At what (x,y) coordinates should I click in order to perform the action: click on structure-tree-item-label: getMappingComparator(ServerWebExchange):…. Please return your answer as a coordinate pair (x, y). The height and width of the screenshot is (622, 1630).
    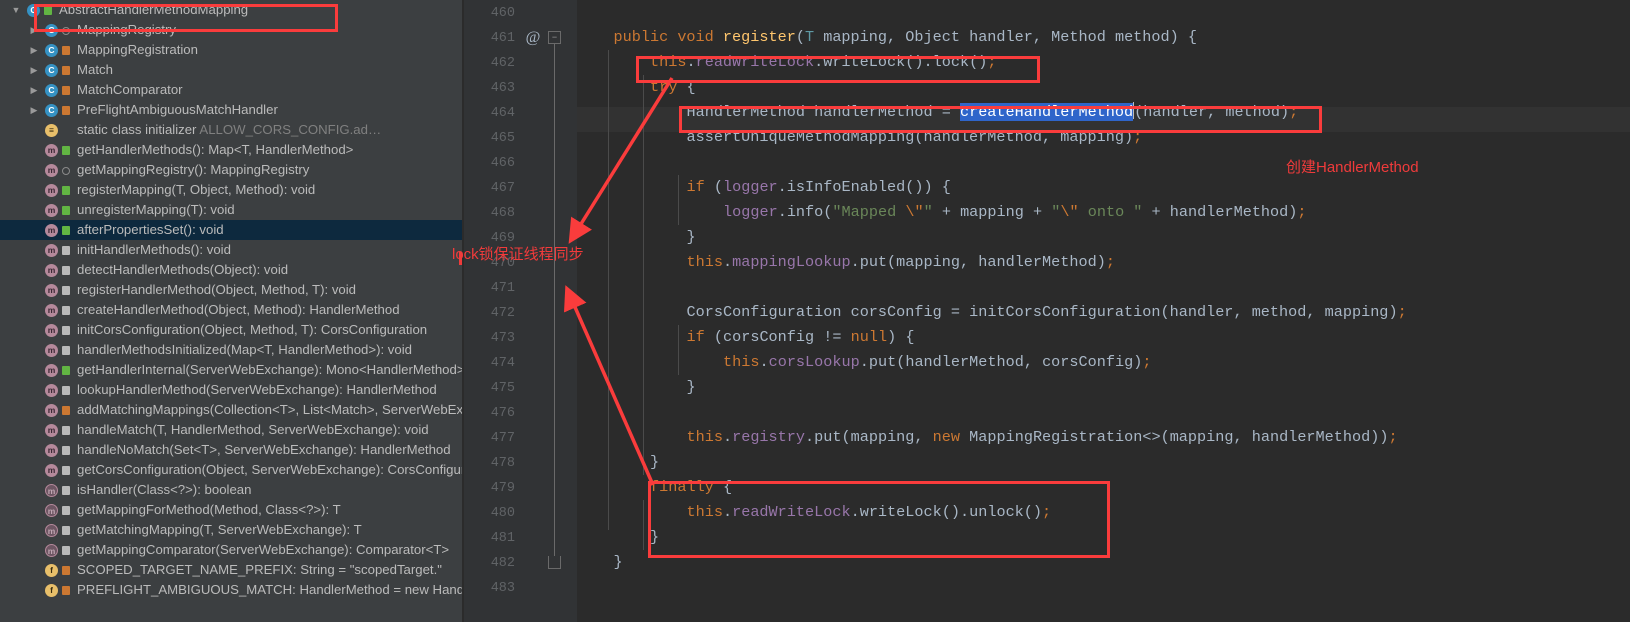
    Looking at the image, I should click on (263, 549).